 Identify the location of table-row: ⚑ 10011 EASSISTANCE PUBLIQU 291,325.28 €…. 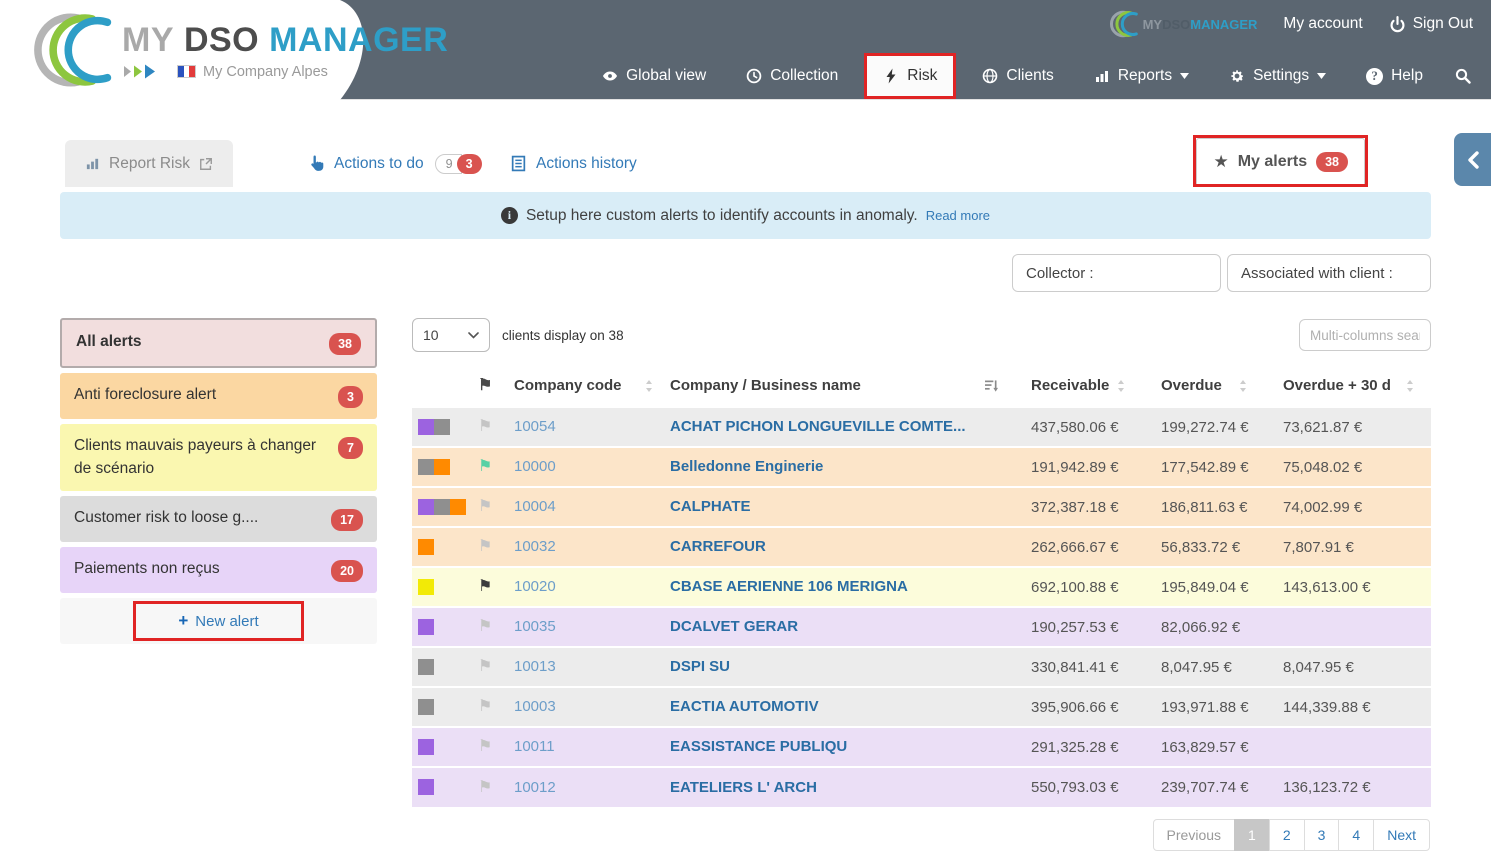
(921, 747).